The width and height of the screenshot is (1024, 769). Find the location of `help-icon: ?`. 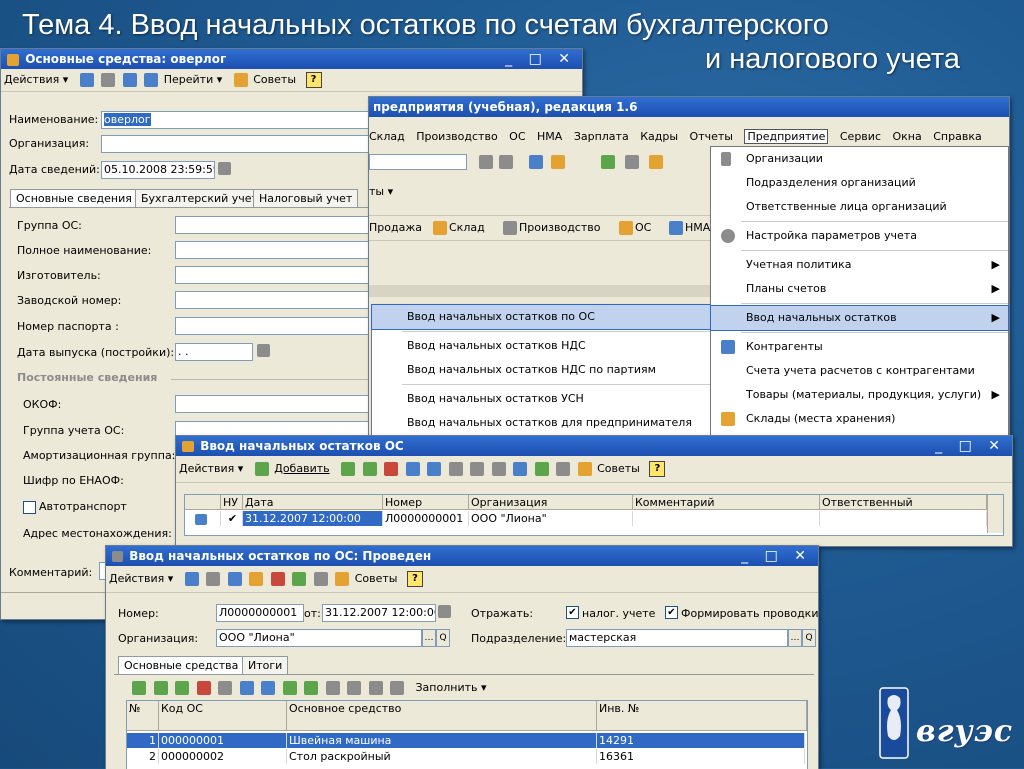

help-icon: ? is located at coordinates (415, 579).